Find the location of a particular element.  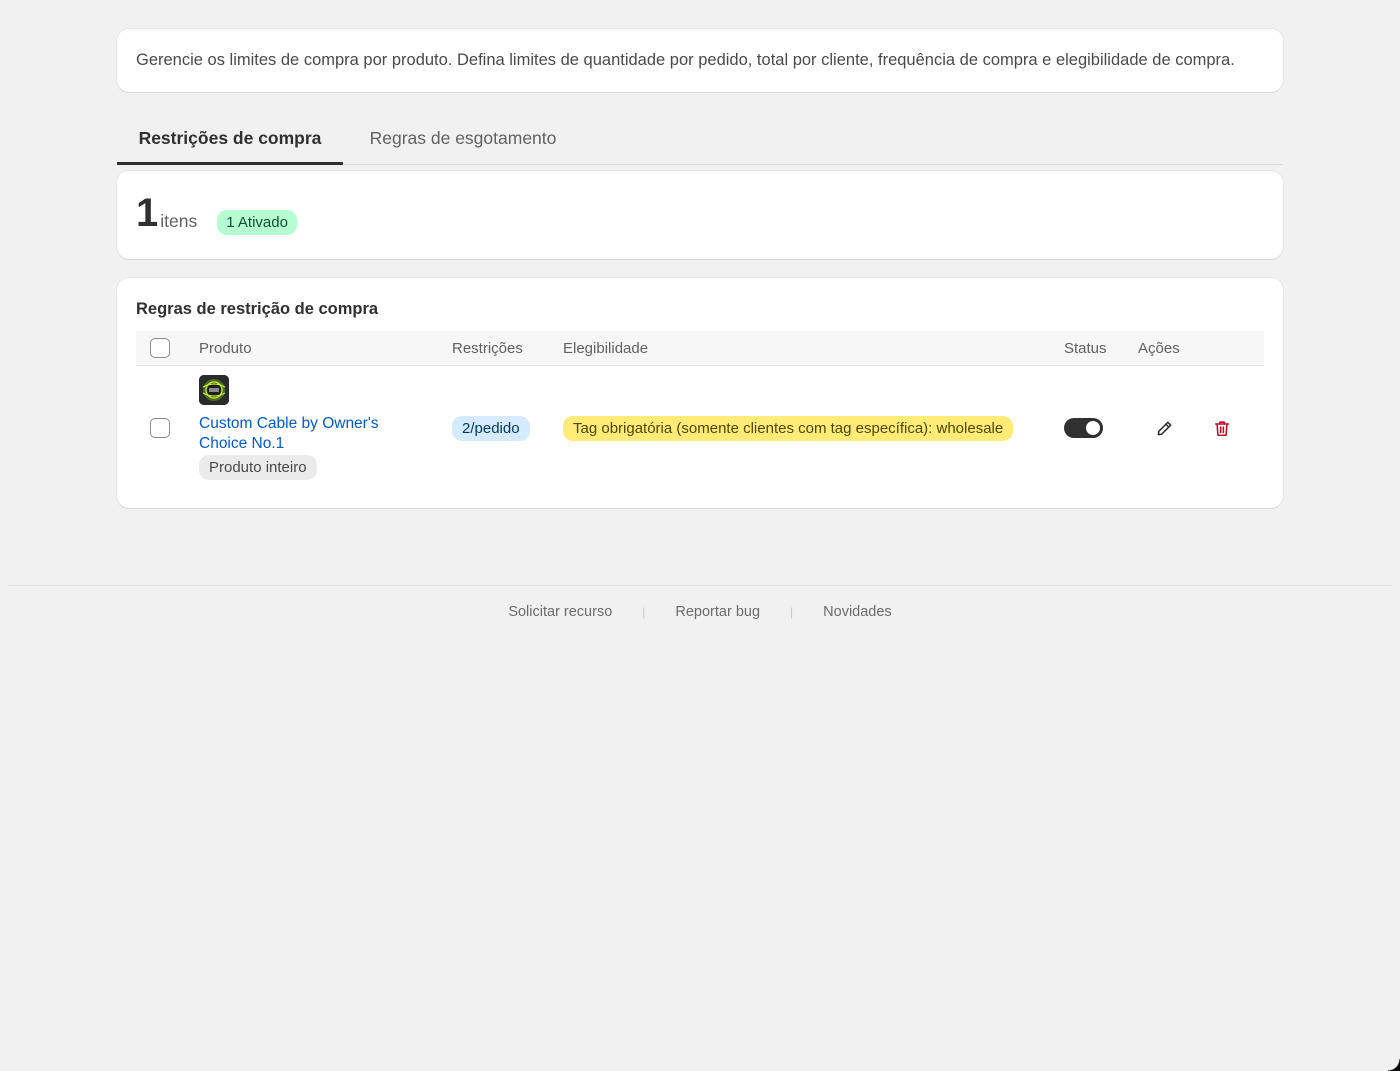

select-all-checkbox is located at coordinates (160, 348).